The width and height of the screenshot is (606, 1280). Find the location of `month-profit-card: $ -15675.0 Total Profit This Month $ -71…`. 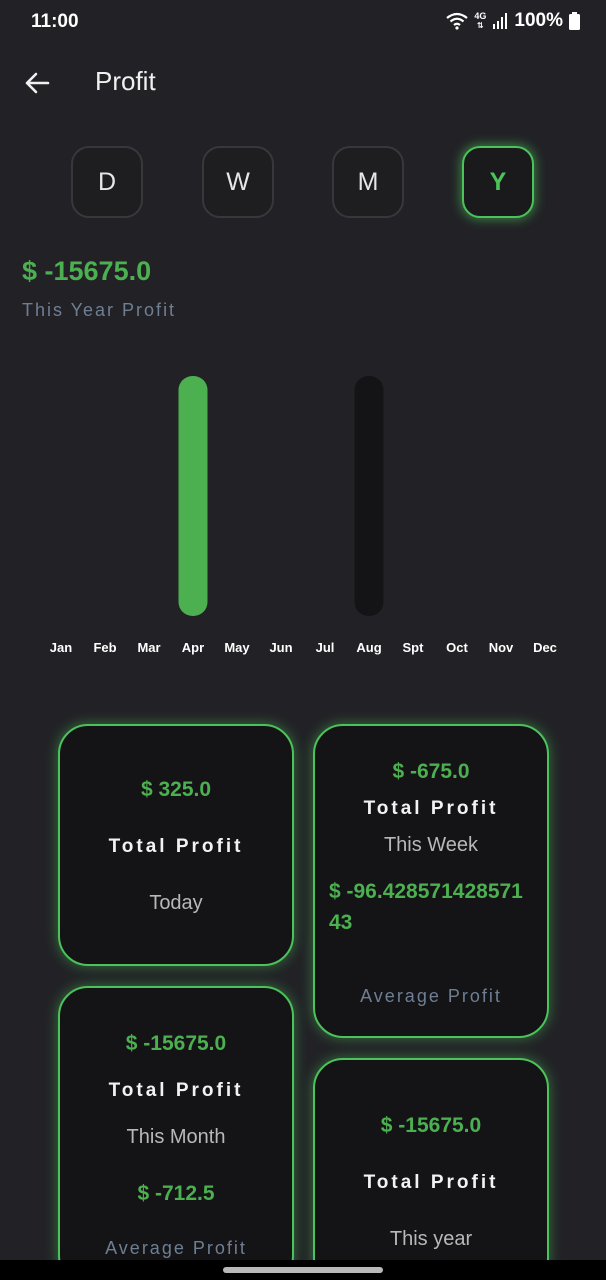

month-profit-card: $ -15675.0 Total Profit This Month $ -71… is located at coordinates (176, 1133).